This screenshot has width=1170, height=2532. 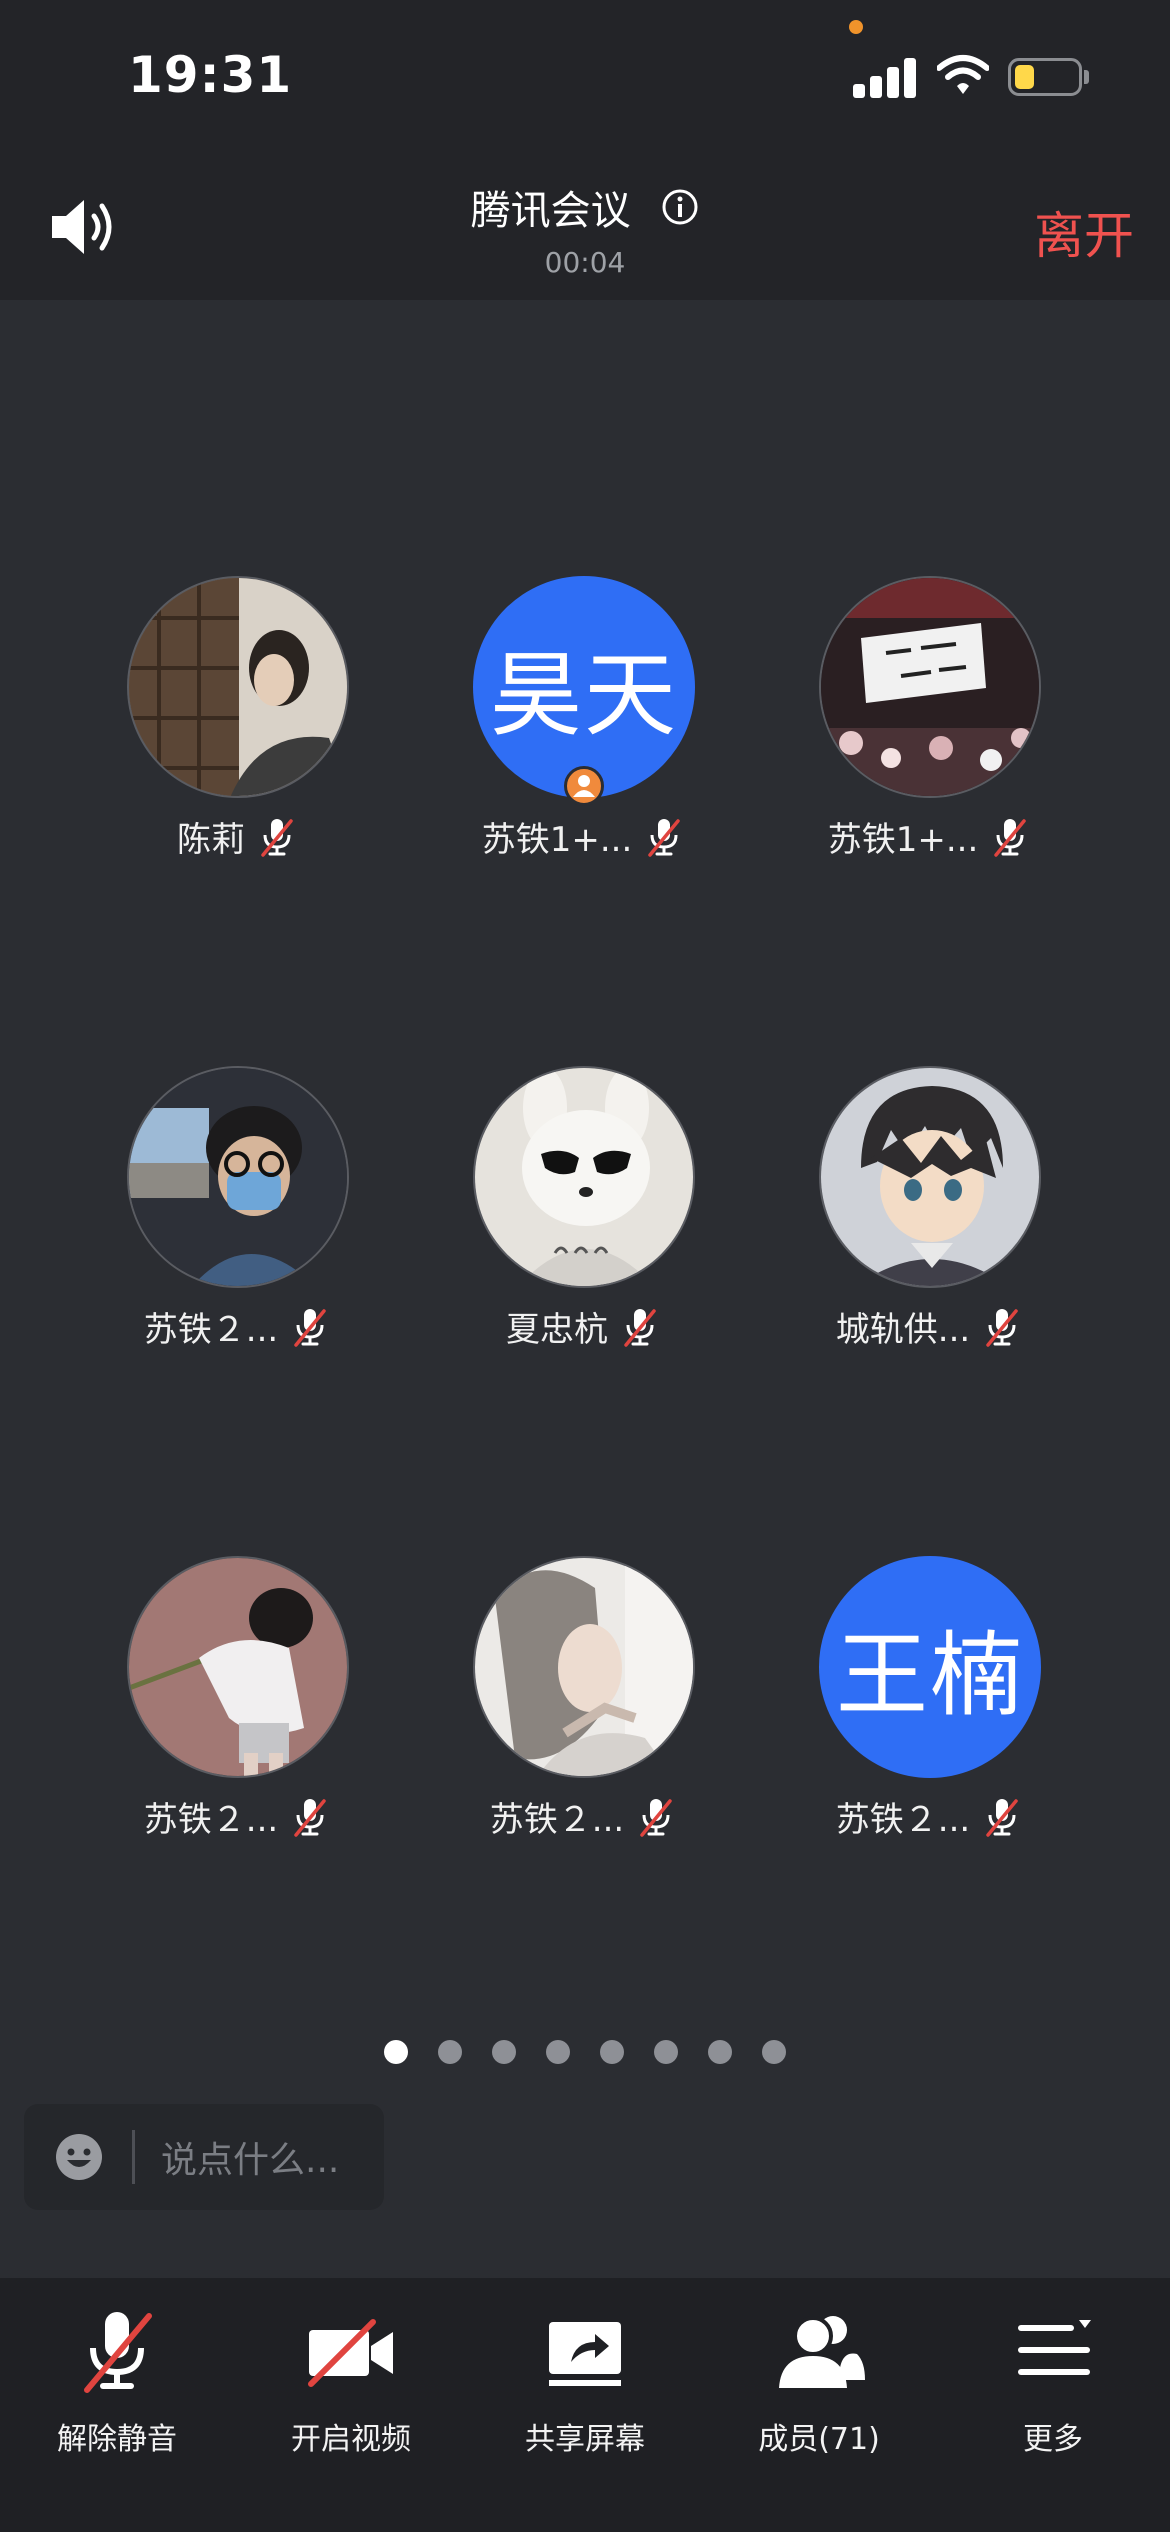 I want to click on participant-label: 夏忠杭, so click(x=583, y=1326).